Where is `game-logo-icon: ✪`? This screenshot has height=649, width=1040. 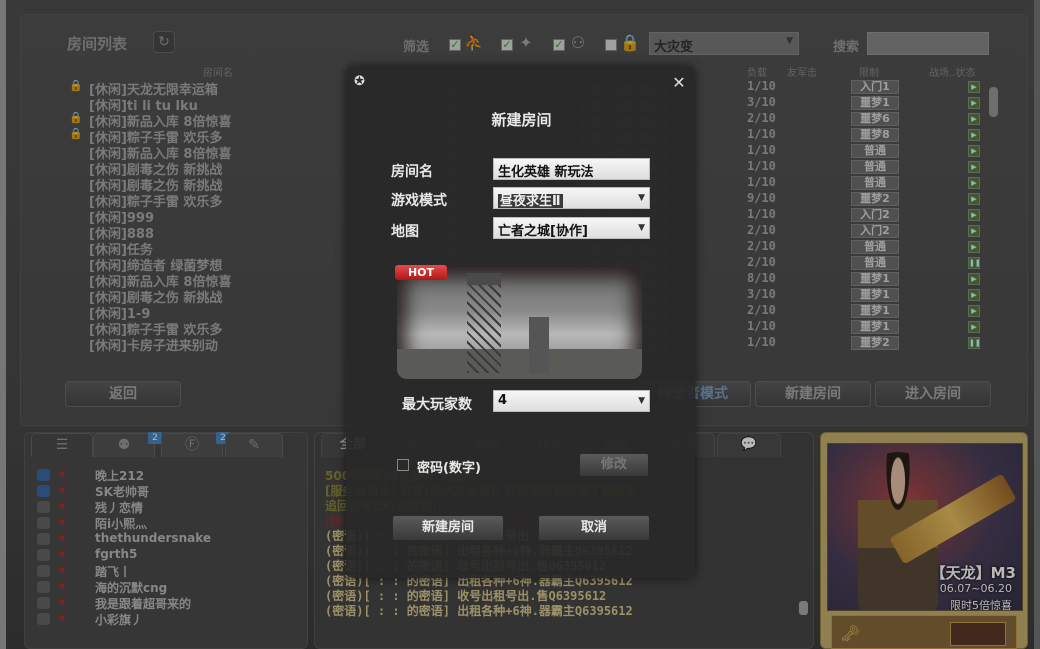
game-logo-icon: ✪ is located at coordinates (359, 81).